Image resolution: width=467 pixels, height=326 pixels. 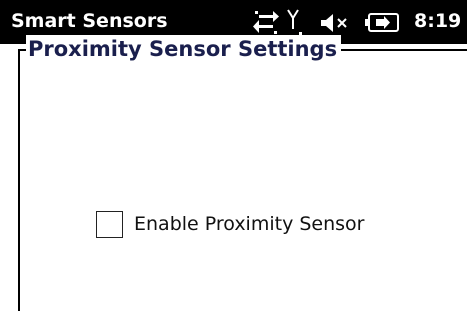 I want to click on clock: 8:19, so click(x=438, y=21).